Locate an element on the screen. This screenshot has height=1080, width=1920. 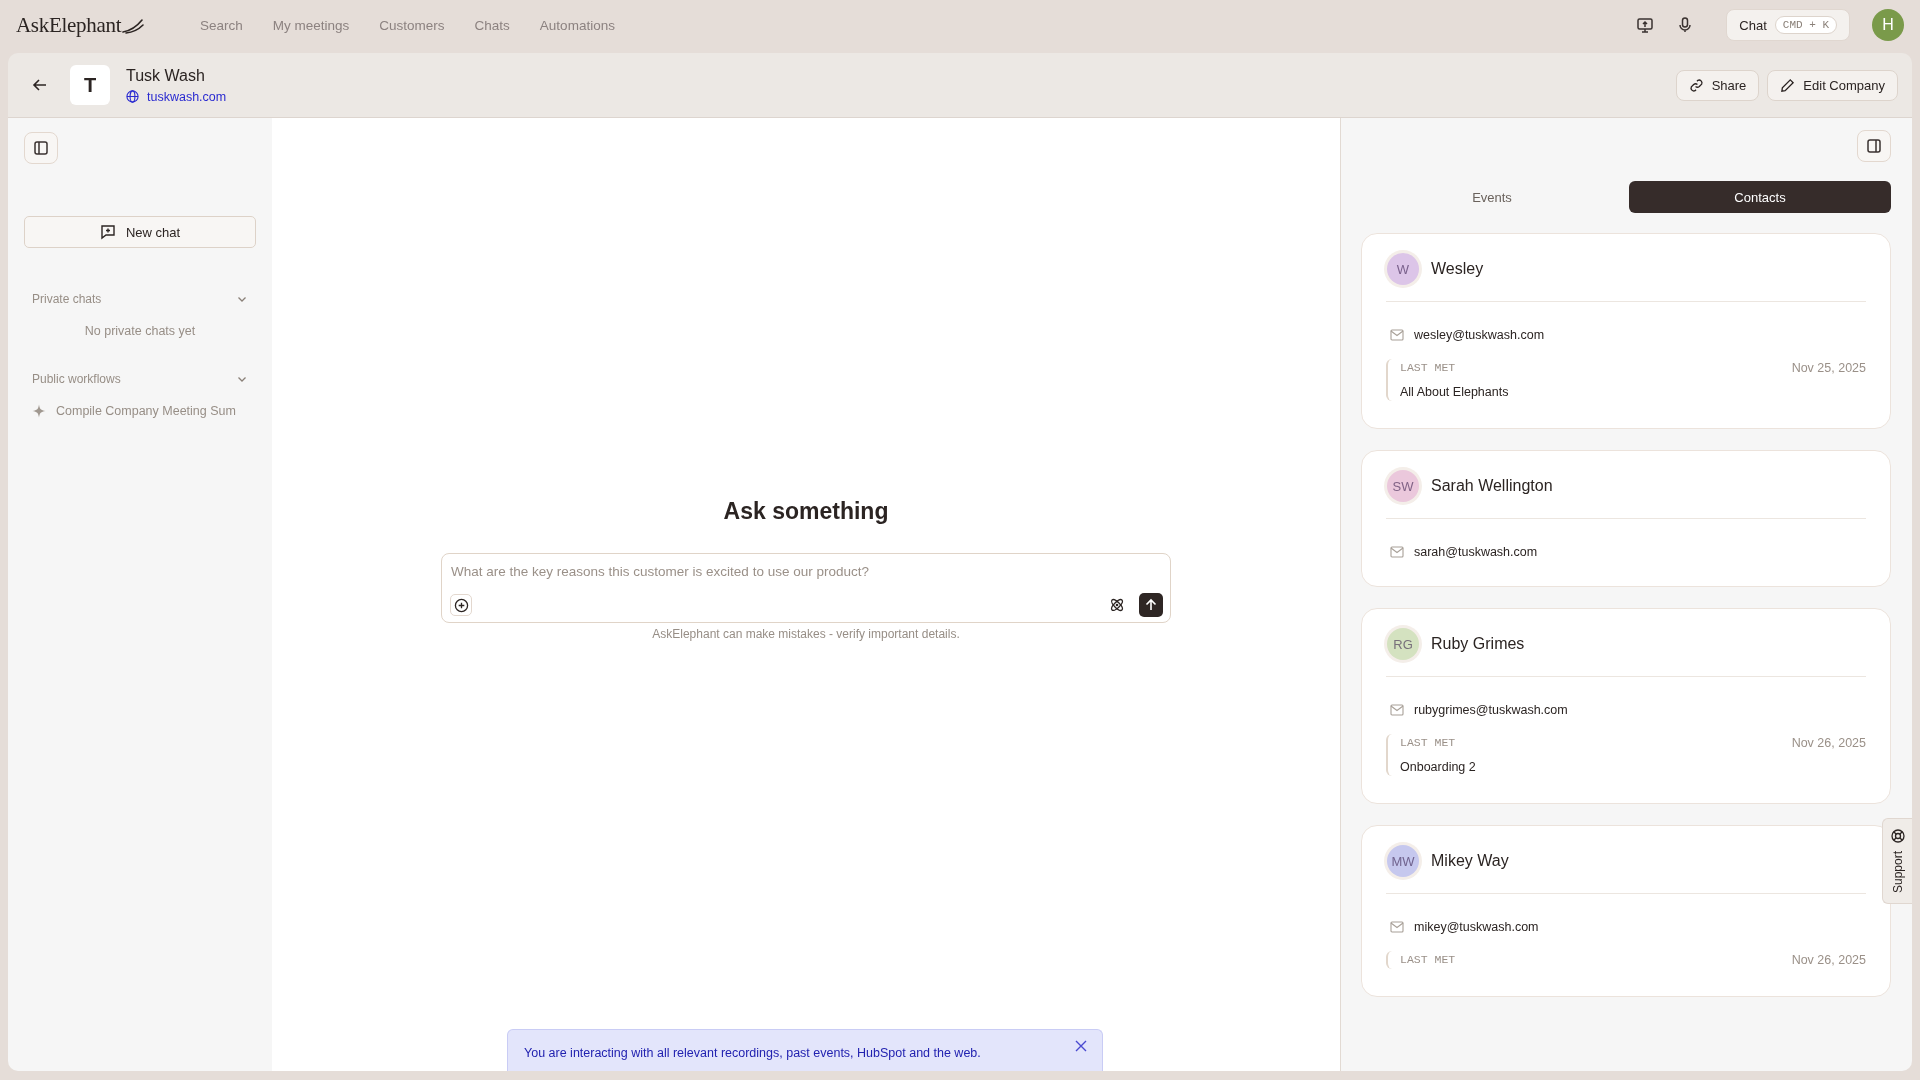
contact-email: mikey@tuskwash.com is located at coordinates (1476, 927).